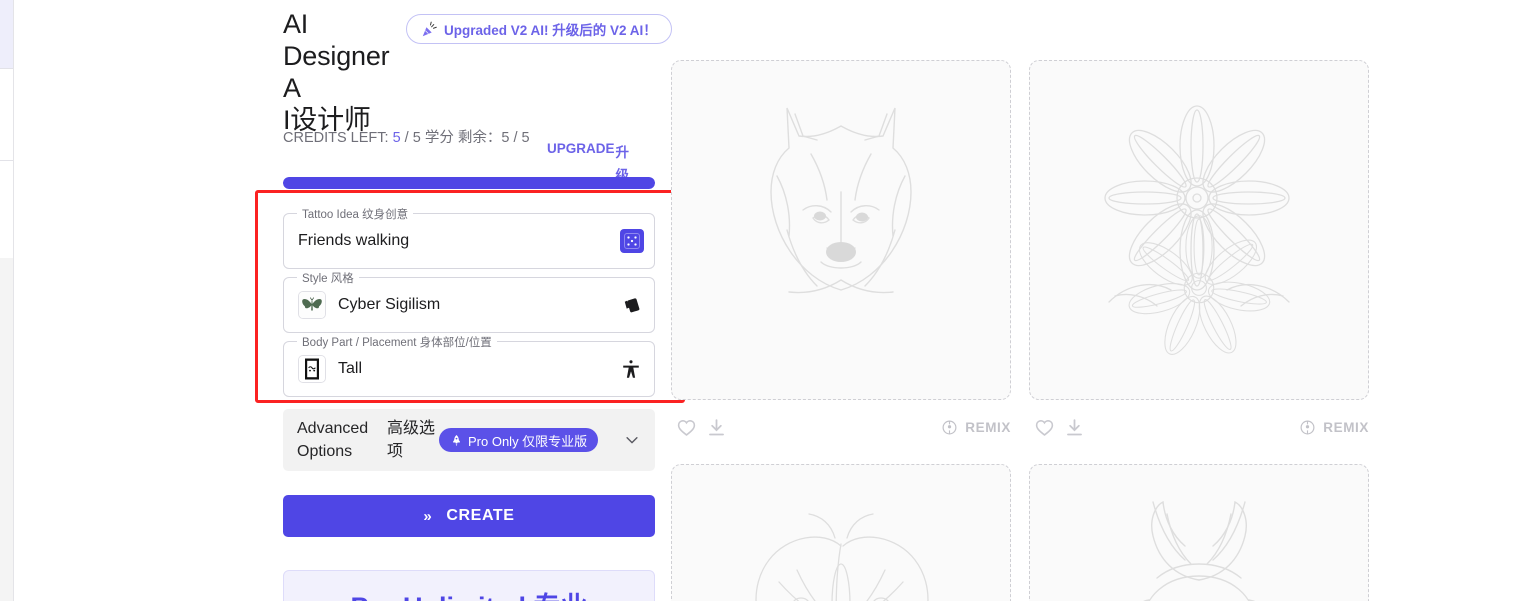 The height and width of the screenshot is (601, 1519). I want to click on tattoo-idea-field: Tattoo Idea 纹身创意 Friends walking, so click(469, 237).